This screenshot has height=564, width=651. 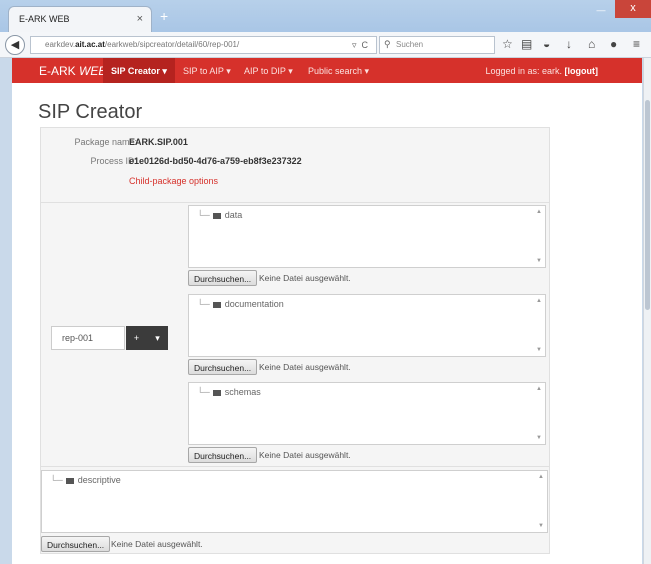 What do you see at coordinates (207, 71) in the screenshot?
I see `menu-sip-to-aip: SIP to AIP ▾` at bounding box center [207, 71].